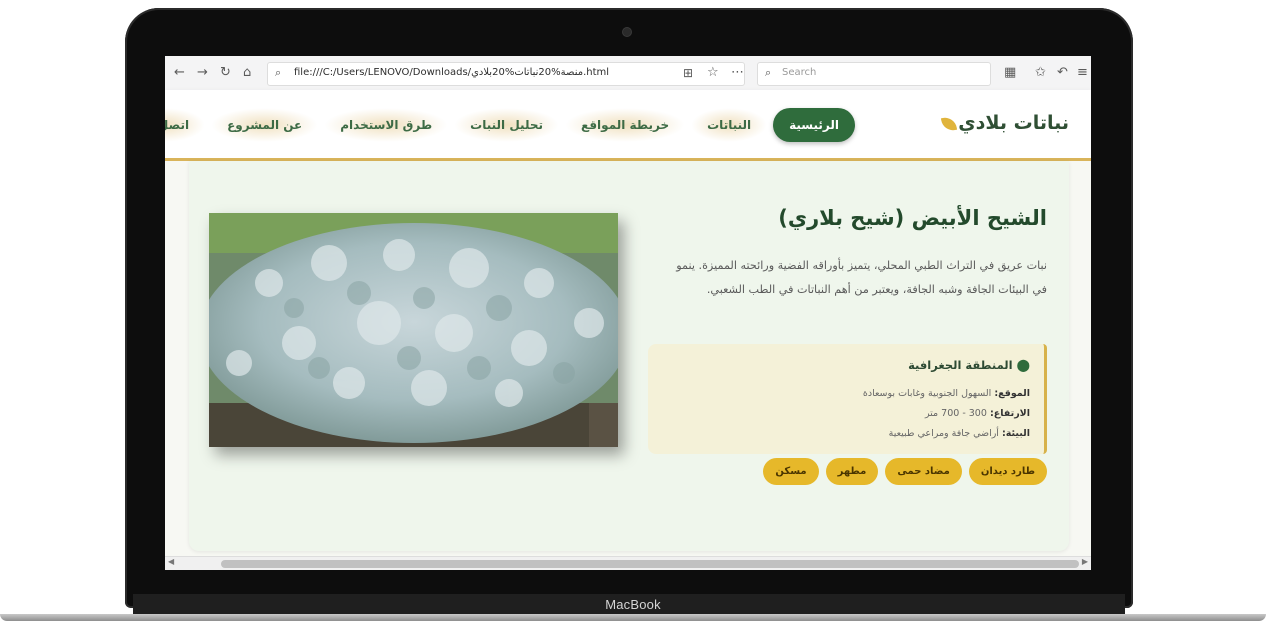 Image resolution: width=1266 pixels, height=621 pixels. I want to click on geo-environment: البيئة: أراضي جافة ومراعي طبيعية, so click(959, 433).